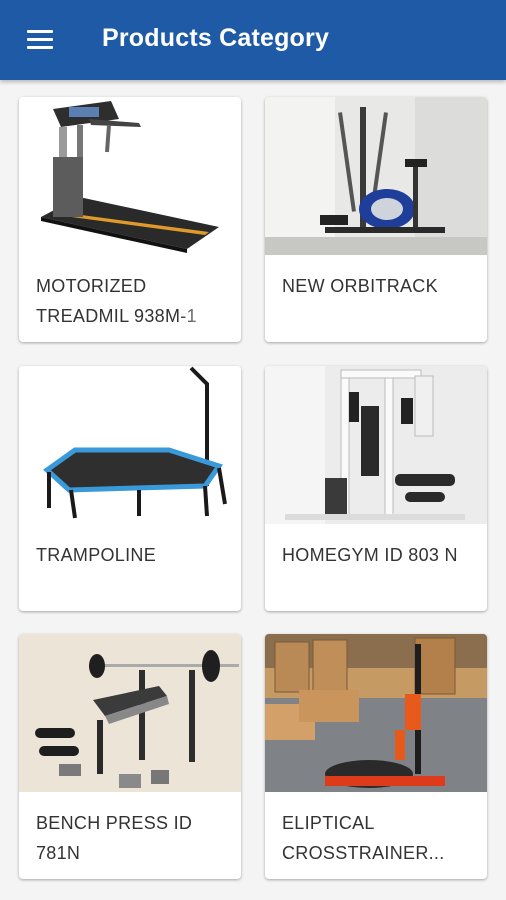 The image size is (506, 900). I want to click on product-card-trampoline: TRAMPOLINE, so click(130, 488).